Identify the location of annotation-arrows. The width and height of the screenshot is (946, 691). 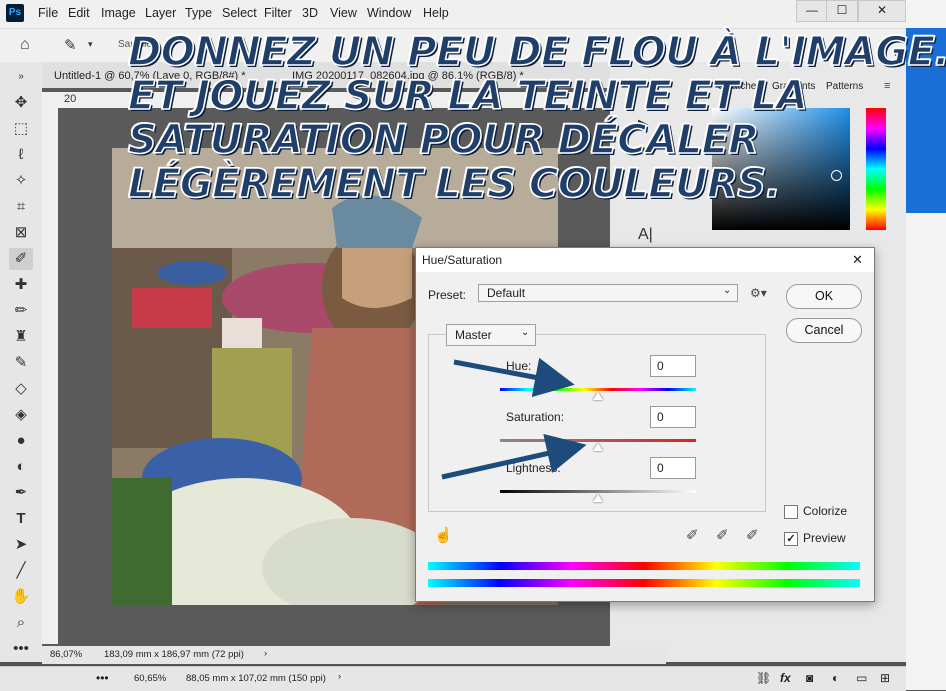
(514, 418).